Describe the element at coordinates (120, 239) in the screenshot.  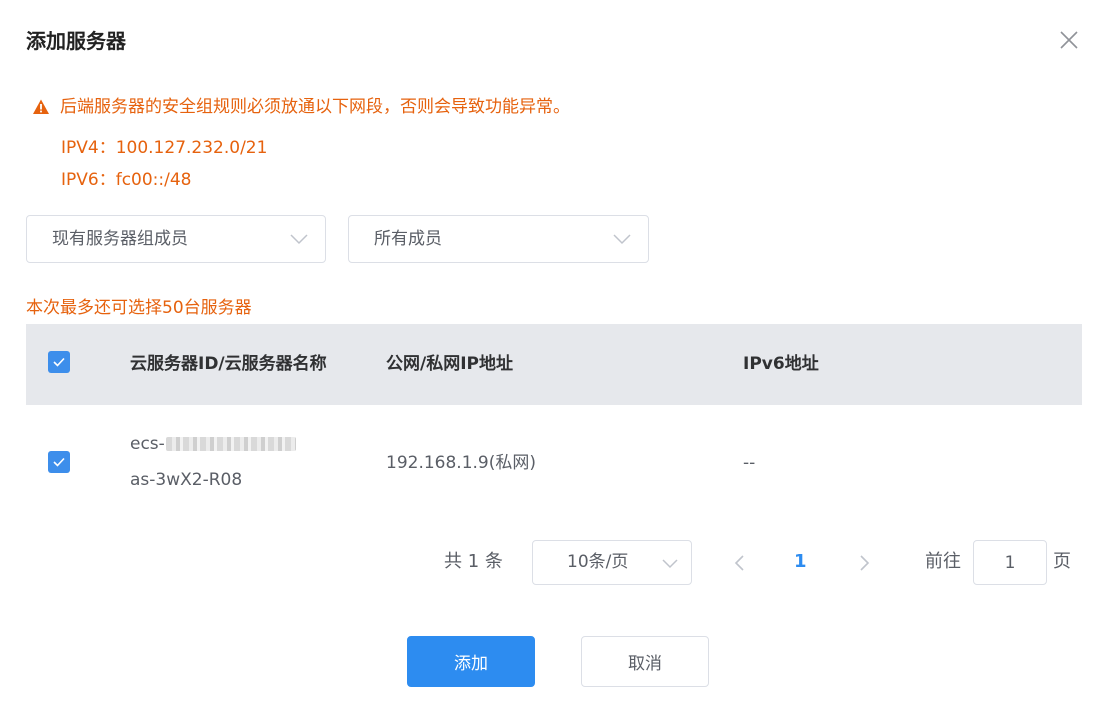
I see `server-group-select-value: 现有服务器组成员` at that location.